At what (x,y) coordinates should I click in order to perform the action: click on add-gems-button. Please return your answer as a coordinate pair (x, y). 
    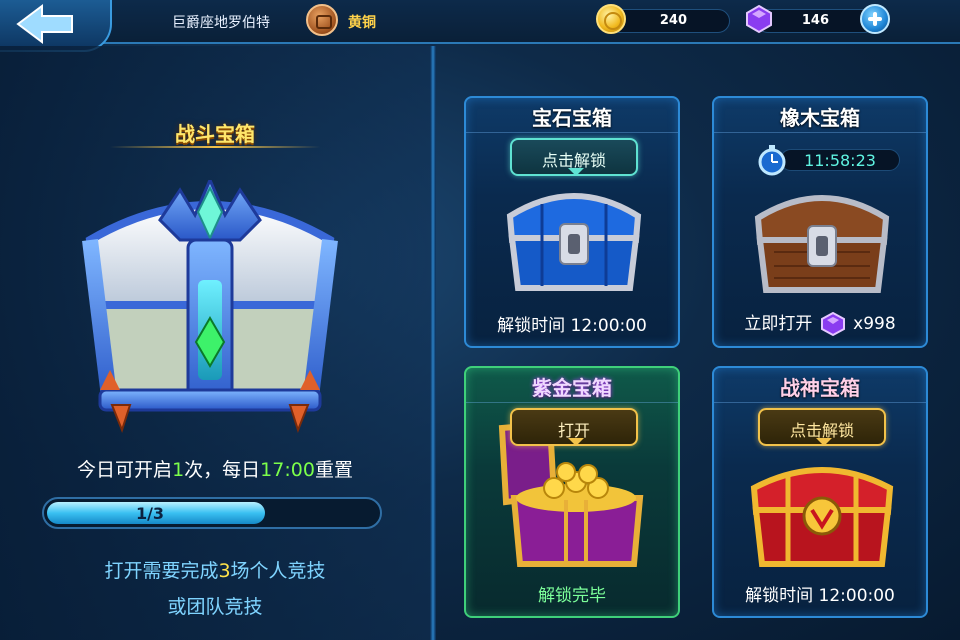
    Looking at the image, I should click on (875, 19).